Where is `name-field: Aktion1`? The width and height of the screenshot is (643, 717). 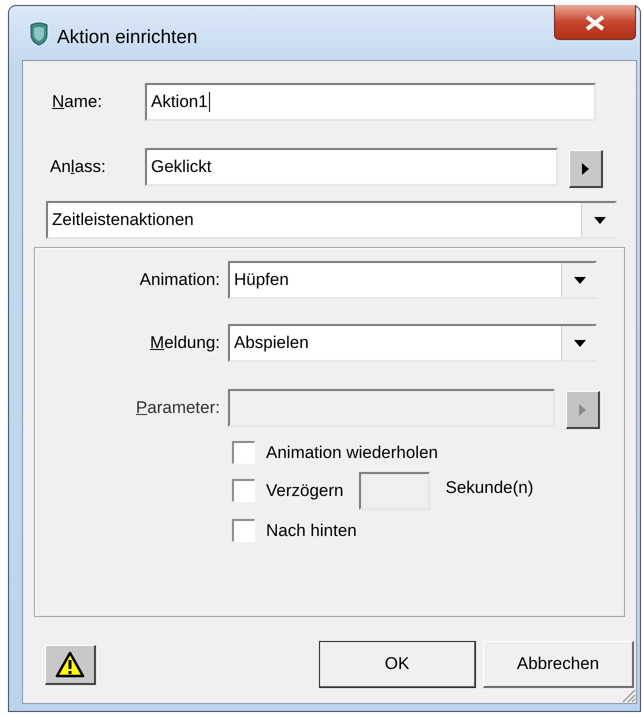 name-field: Aktion1 is located at coordinates (370, 102).